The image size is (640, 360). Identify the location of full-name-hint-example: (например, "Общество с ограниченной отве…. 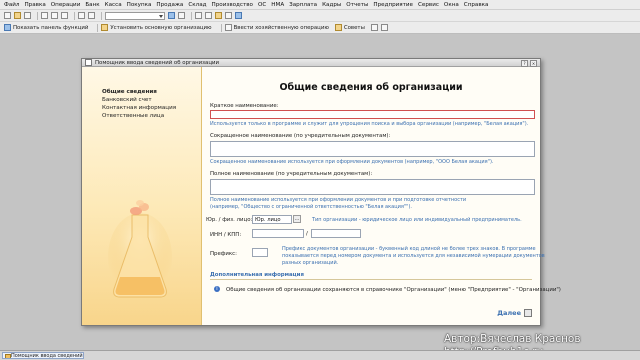
(311, 207).